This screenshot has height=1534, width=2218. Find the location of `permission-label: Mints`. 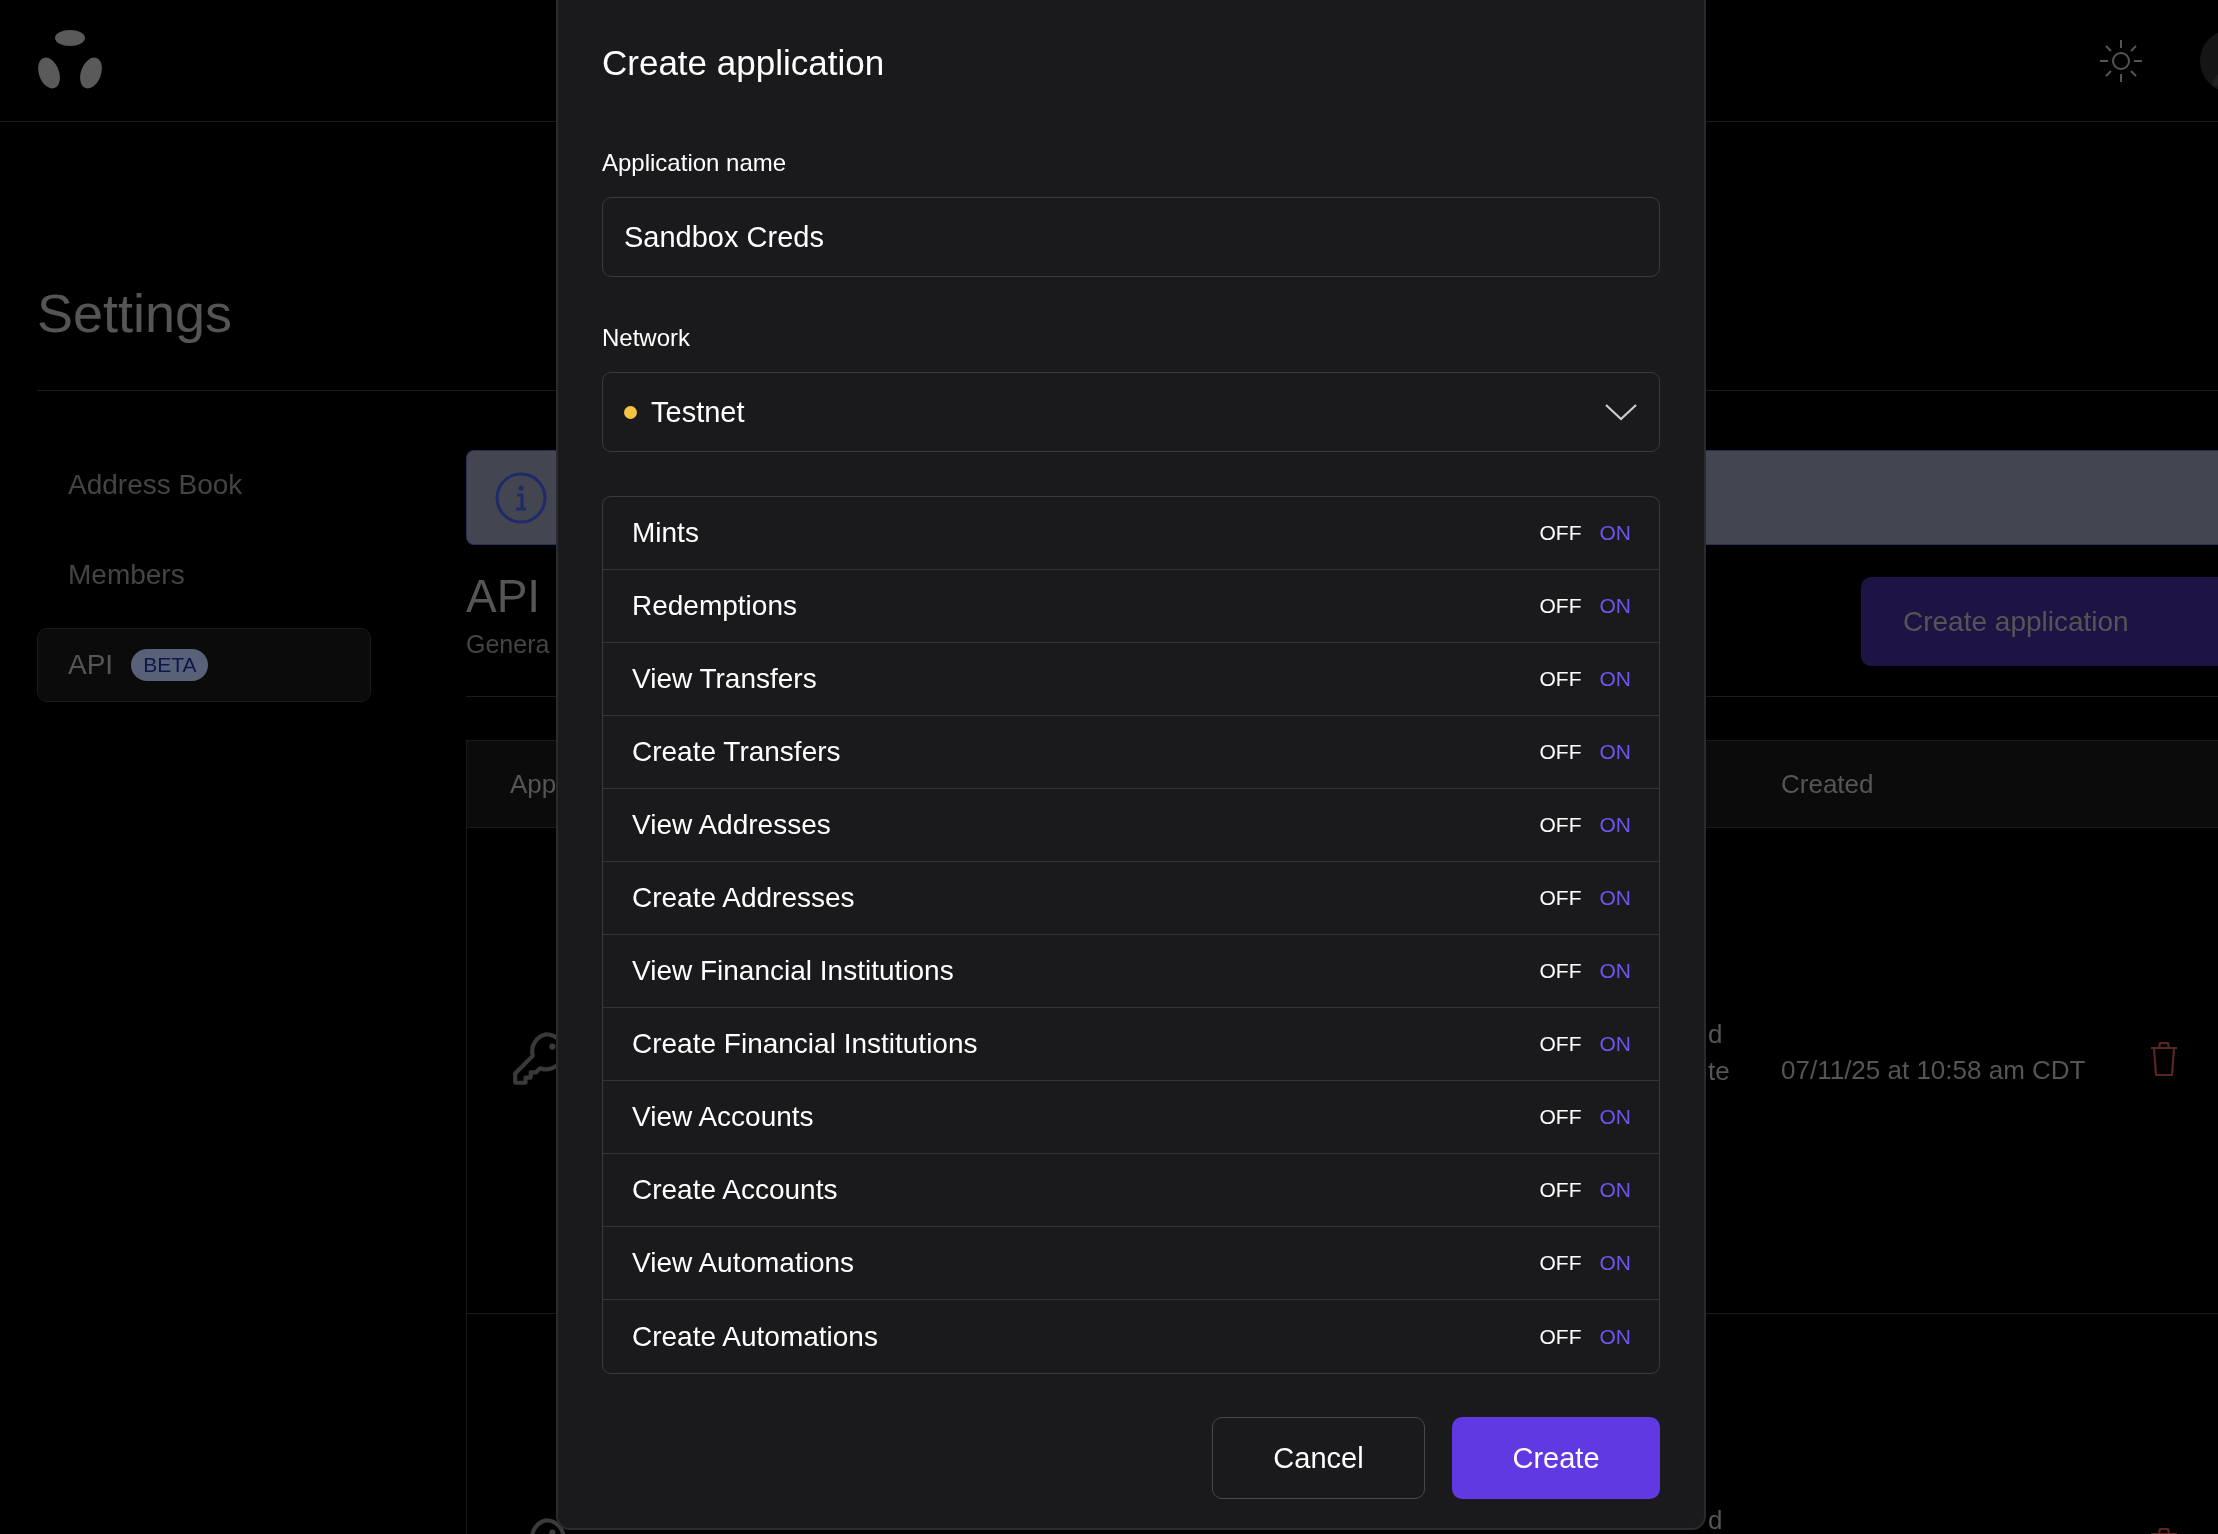

permission-label: Mints is located at coordinates (666, 533).